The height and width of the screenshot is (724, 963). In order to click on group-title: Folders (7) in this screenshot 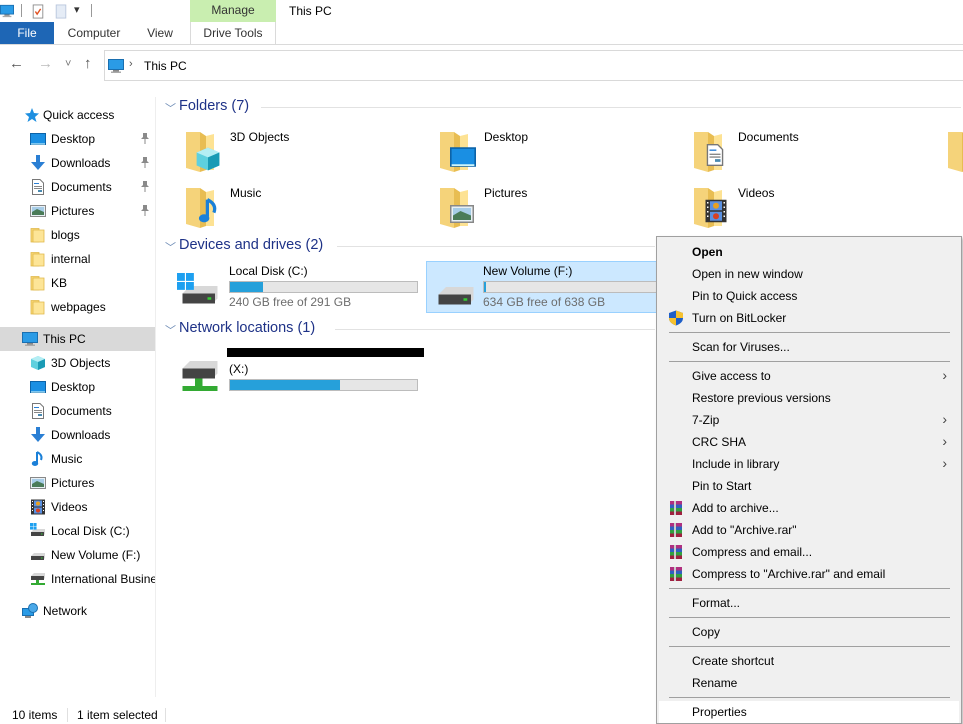, I will do `click(214, 106)`.